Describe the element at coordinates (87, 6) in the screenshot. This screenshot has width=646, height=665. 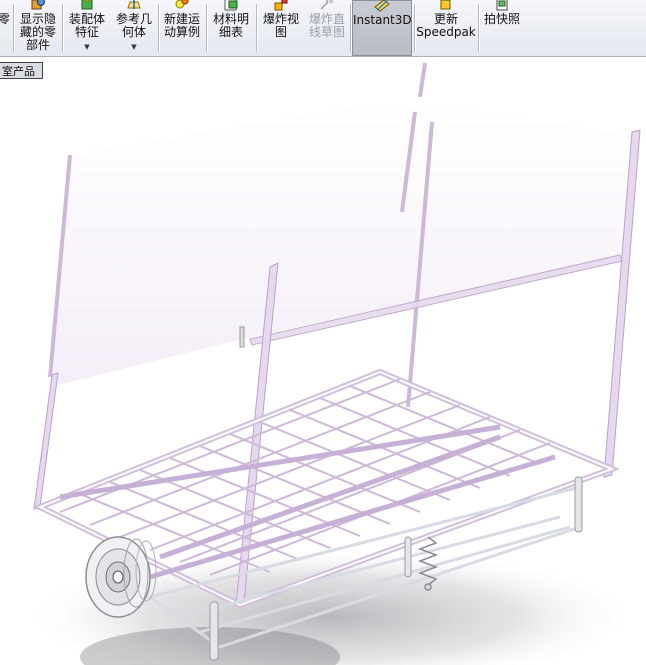
I see `assembly-feature-icon` at that location.